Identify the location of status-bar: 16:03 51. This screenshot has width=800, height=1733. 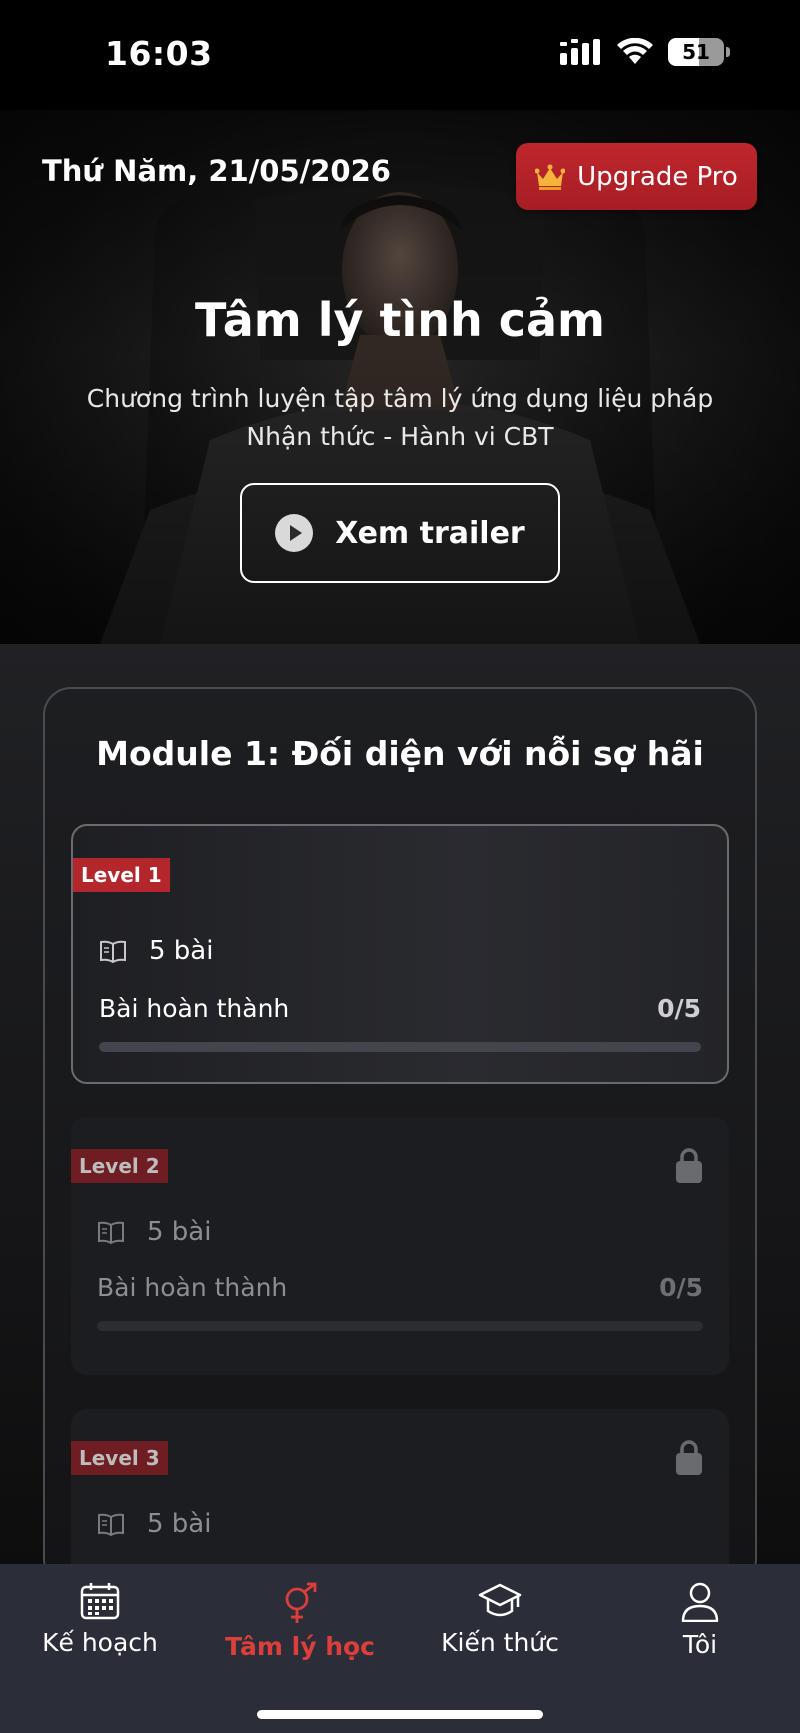
(400, 55).